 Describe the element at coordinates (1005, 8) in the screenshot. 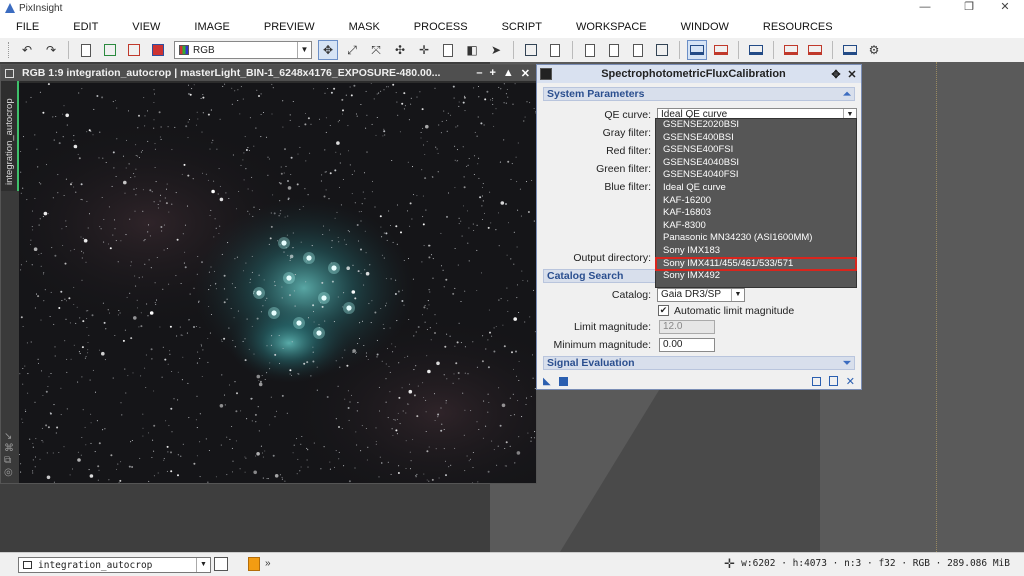

I see `close-button: ✕` at that location.